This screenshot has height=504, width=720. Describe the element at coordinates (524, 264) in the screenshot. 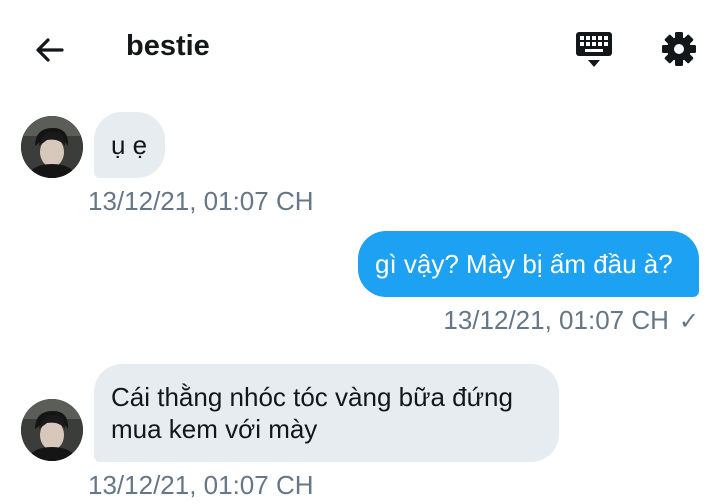

I see `message-text: gì vậy? Mày bị ấm đầu à?` at that location.